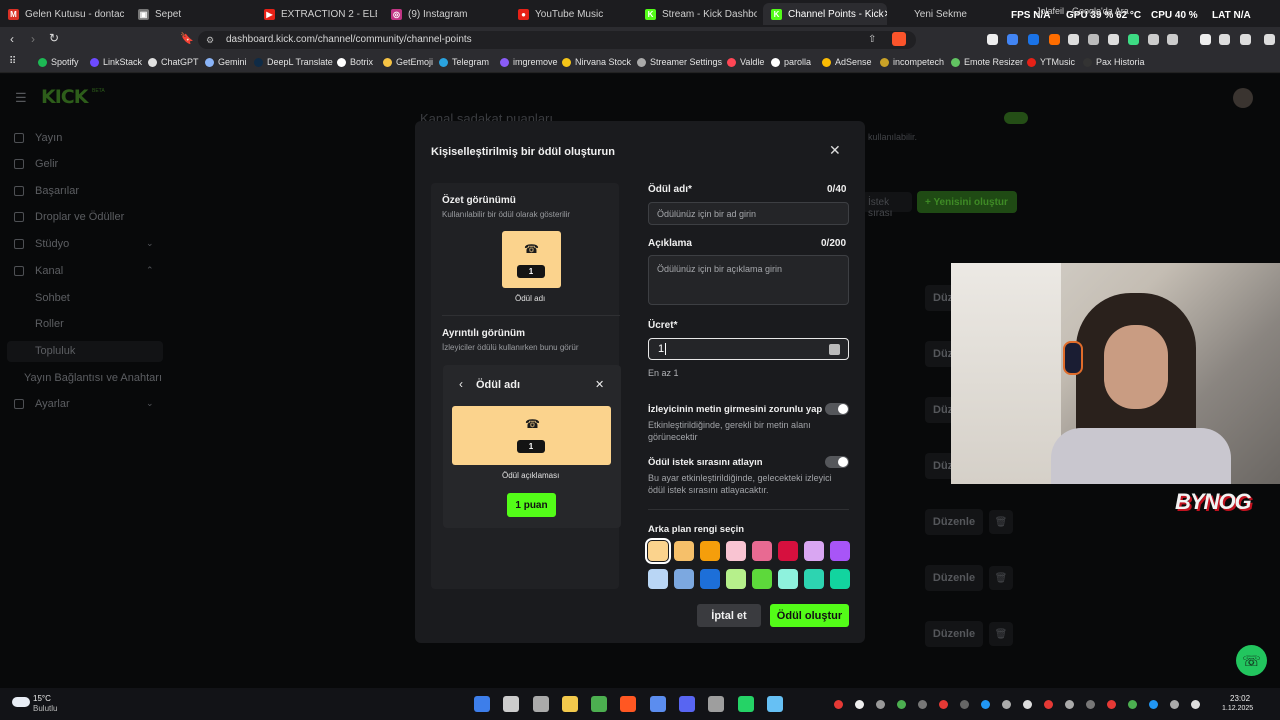 Image resolution: width=1280 pixels, height=720 pixels. I want to click on browser-tab: ▣ Sepet, so click(190, 14).